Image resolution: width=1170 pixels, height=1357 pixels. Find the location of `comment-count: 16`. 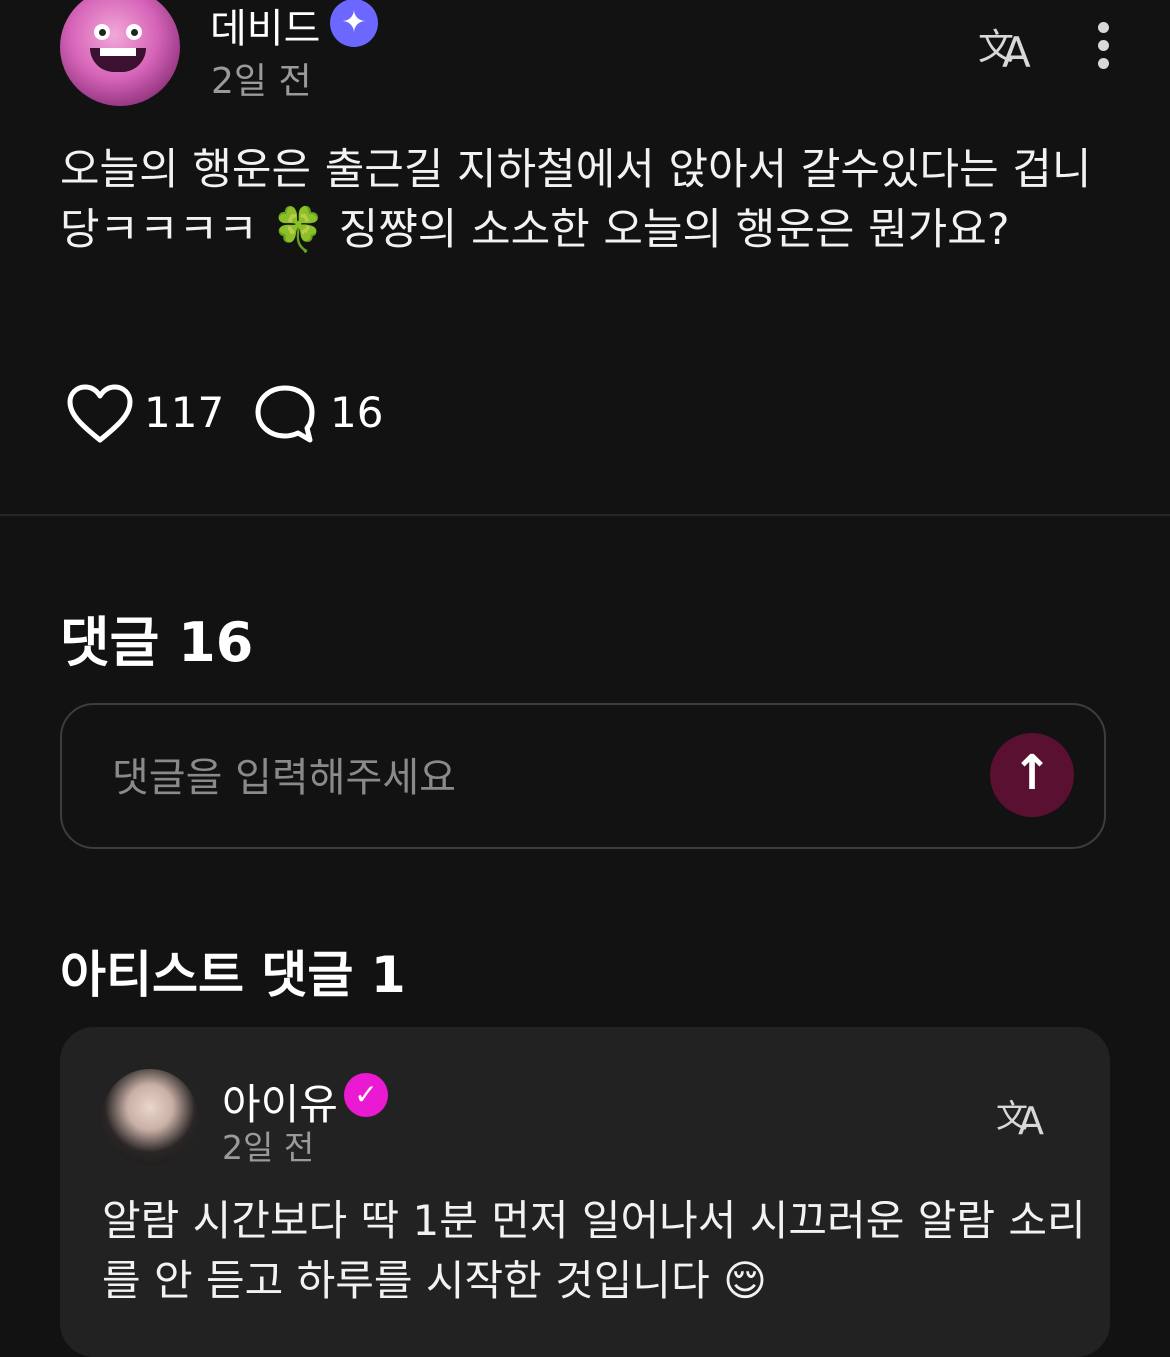

comment-count: 16 is located at coordinates (357, 412).